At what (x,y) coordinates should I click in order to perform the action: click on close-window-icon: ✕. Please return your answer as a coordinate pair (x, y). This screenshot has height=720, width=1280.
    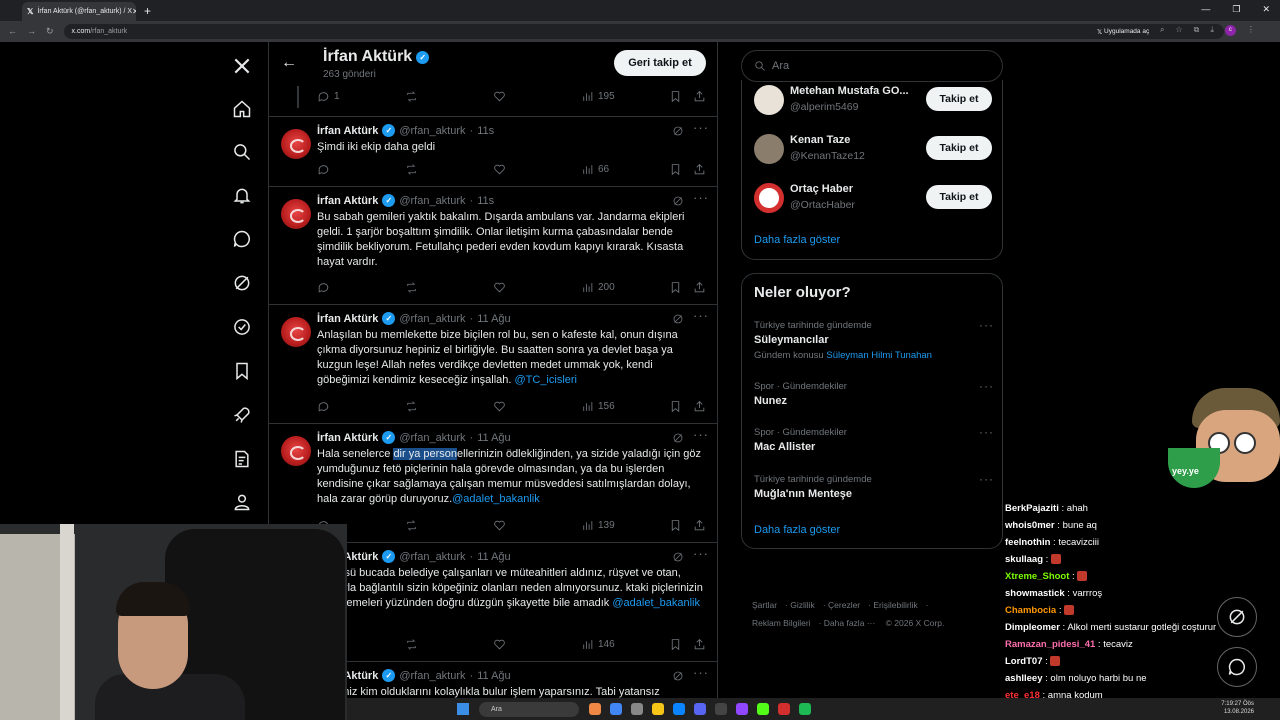
    Looking at the image, I should click on (1266, 9).